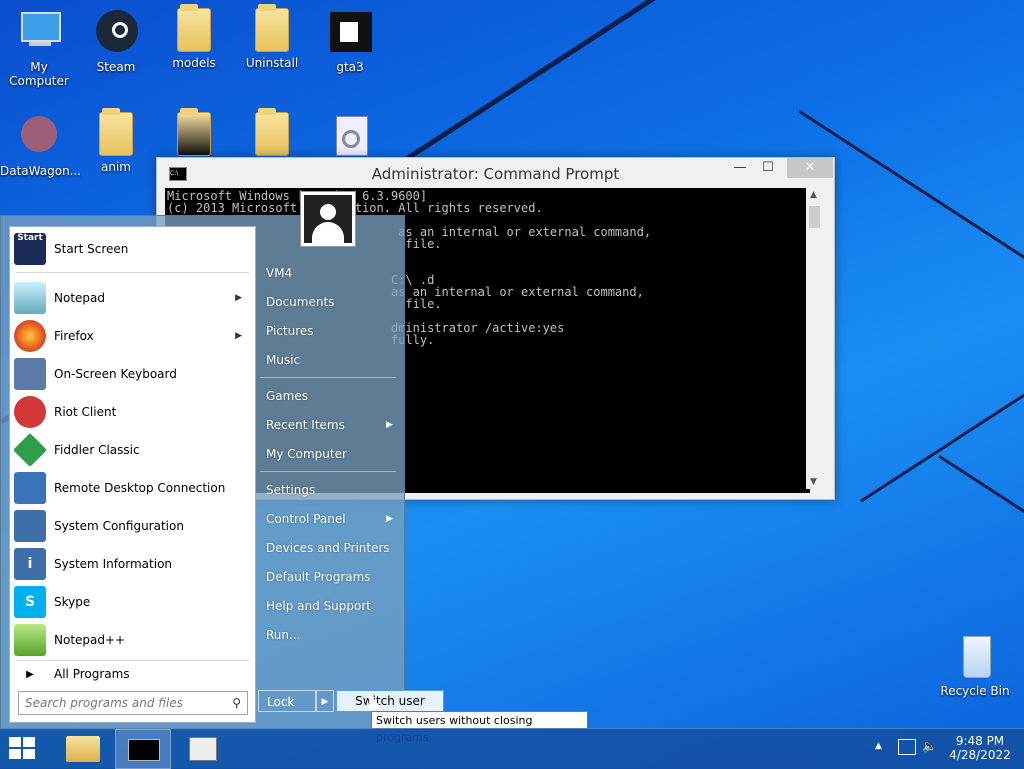 The width and height of the screenshot is (1024, 769). I want to click on show-hidden-icons-button: ▲, so click(878, 746).